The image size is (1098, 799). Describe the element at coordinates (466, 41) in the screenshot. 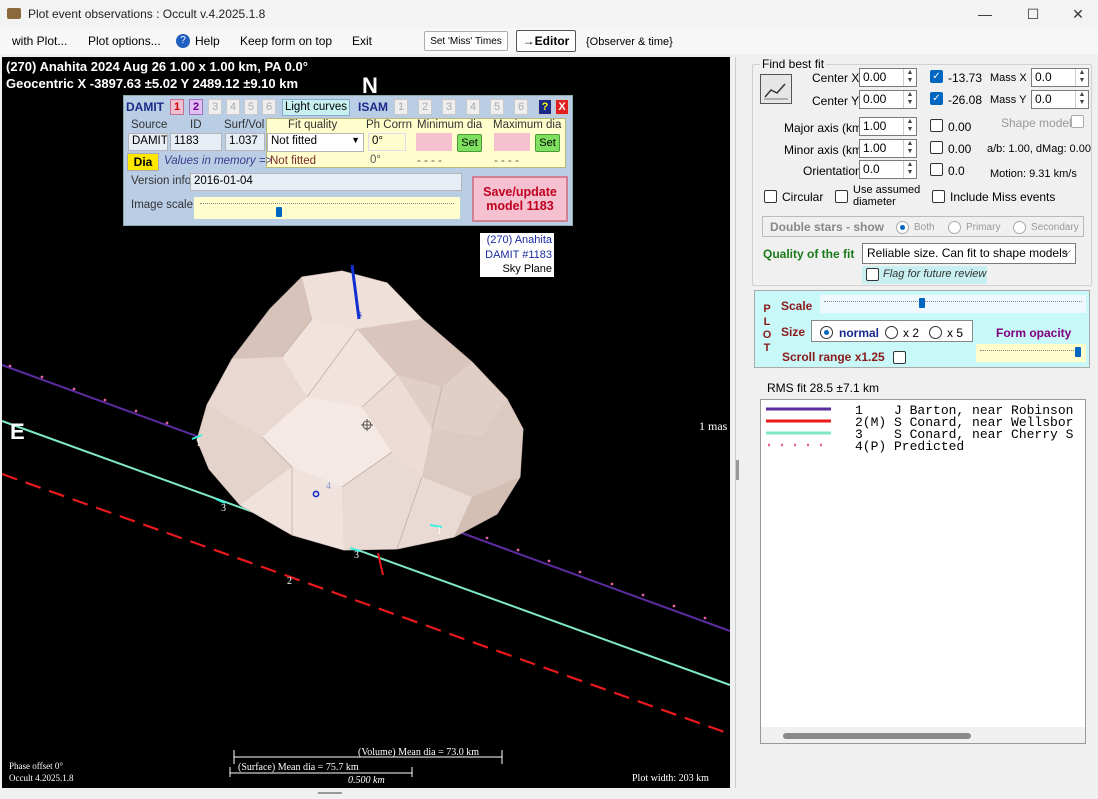

I see `set-miss-times-button: Set 'Miss' Times` at that location.